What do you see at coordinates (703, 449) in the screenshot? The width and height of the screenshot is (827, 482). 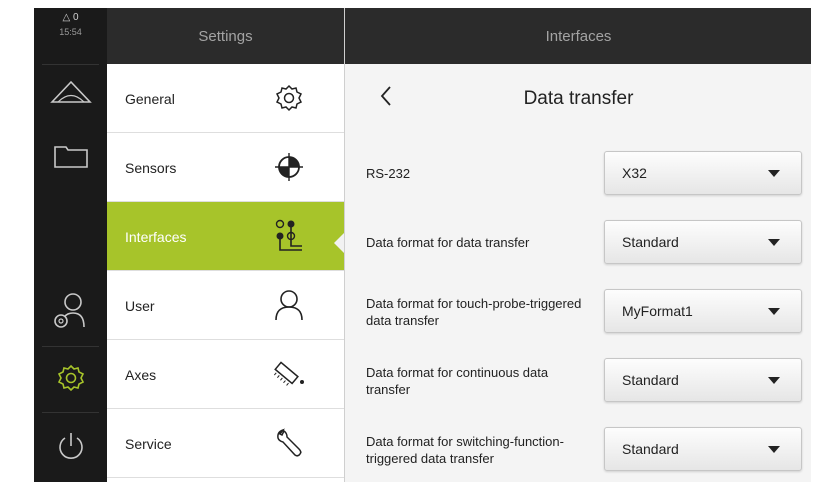 I see `switching-function-format-dropdown: Standard` at bounding box center [703, 449].